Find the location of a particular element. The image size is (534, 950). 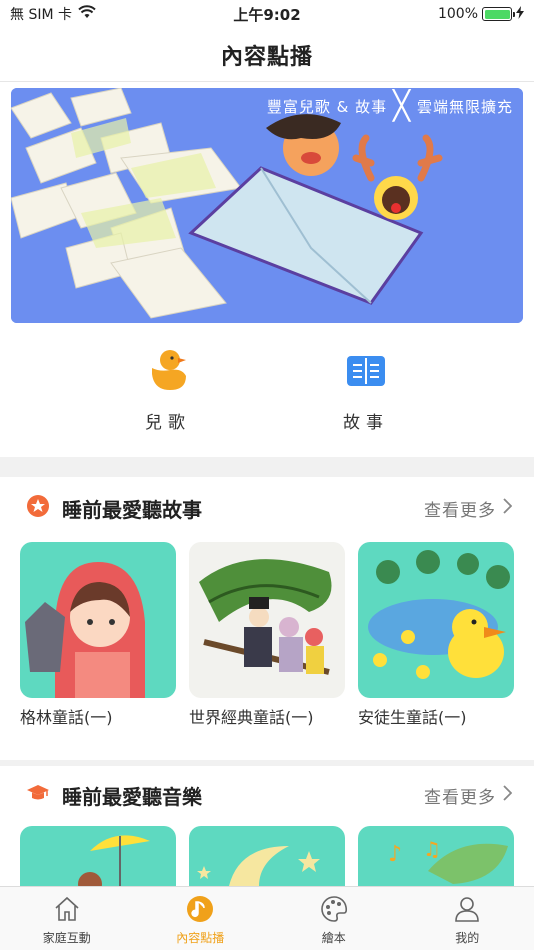

navigation-bar: 內容點播 is located at coordinates (267, 55).